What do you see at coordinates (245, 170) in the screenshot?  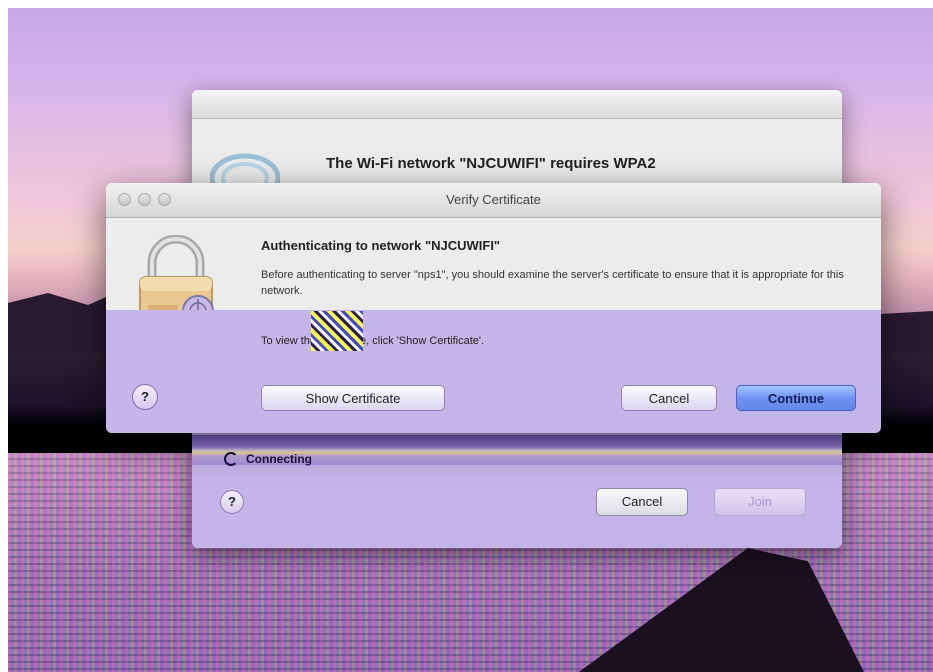 I see `wifi-icon` at bounding box center [245, 170].